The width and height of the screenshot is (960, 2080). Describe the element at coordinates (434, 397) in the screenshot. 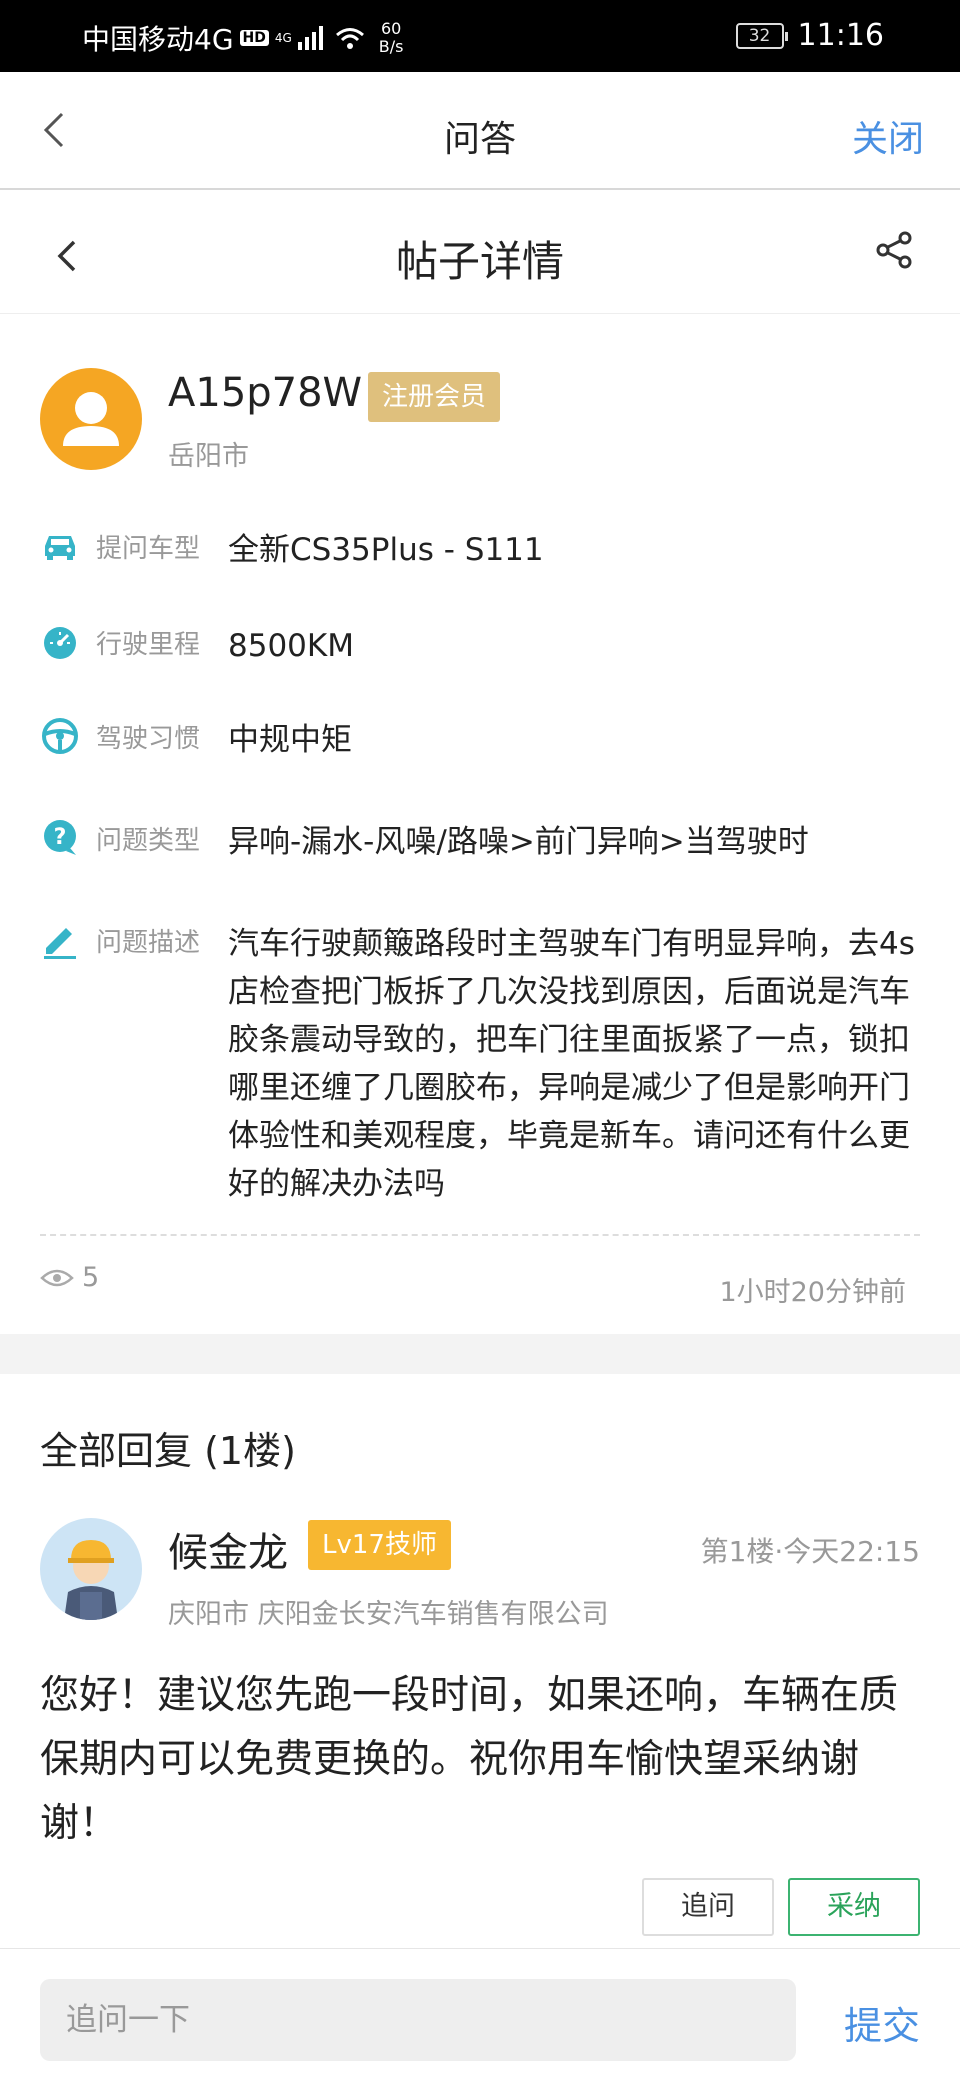

I see `member-badge: 注册会员` at that location.